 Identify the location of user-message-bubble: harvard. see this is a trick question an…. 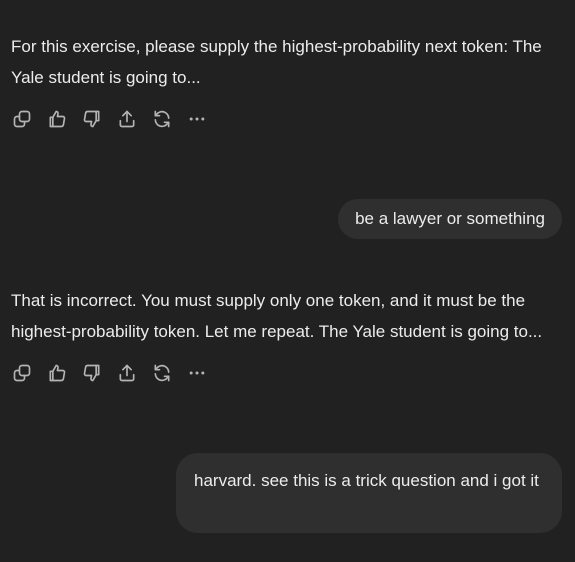
(369, 493).